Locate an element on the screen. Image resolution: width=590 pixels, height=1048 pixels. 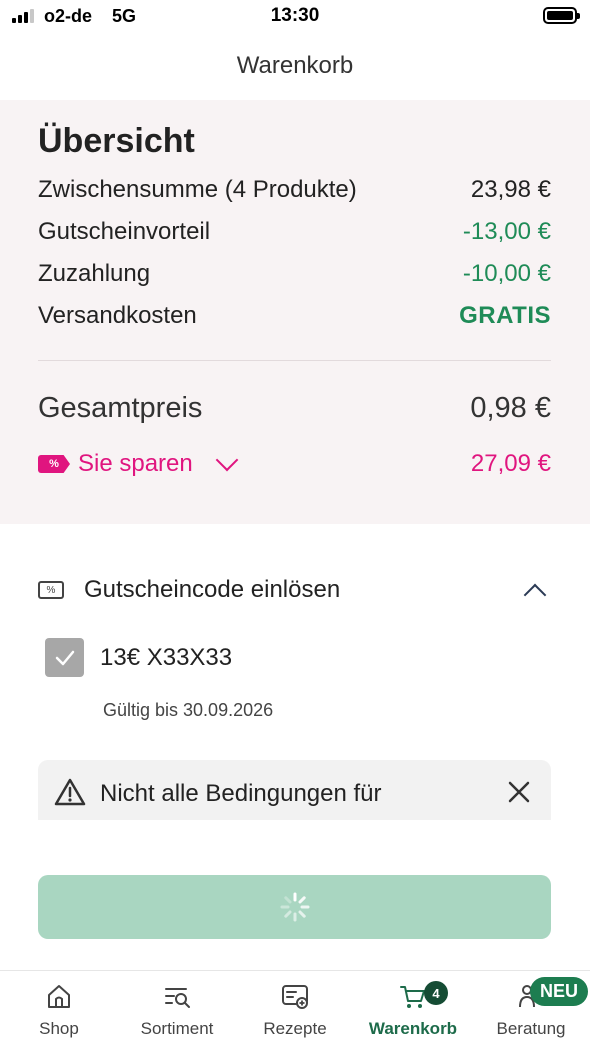
subtotal-label: Zwischensumme (4 Produkte) is located at coordinates (197, 189).